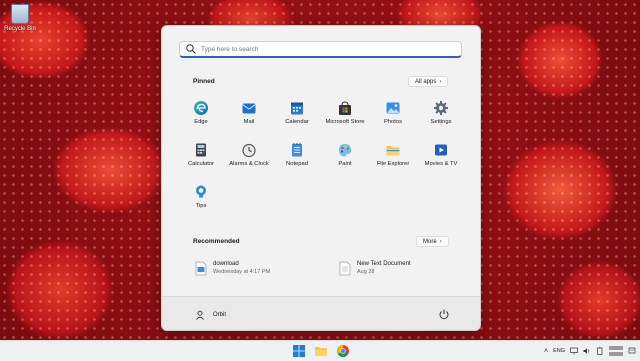 The image size is (640, 361). What do you see at coordinates (616, 351) in the screenshot?
I see `clock-date` at bounding box center [616, 351].